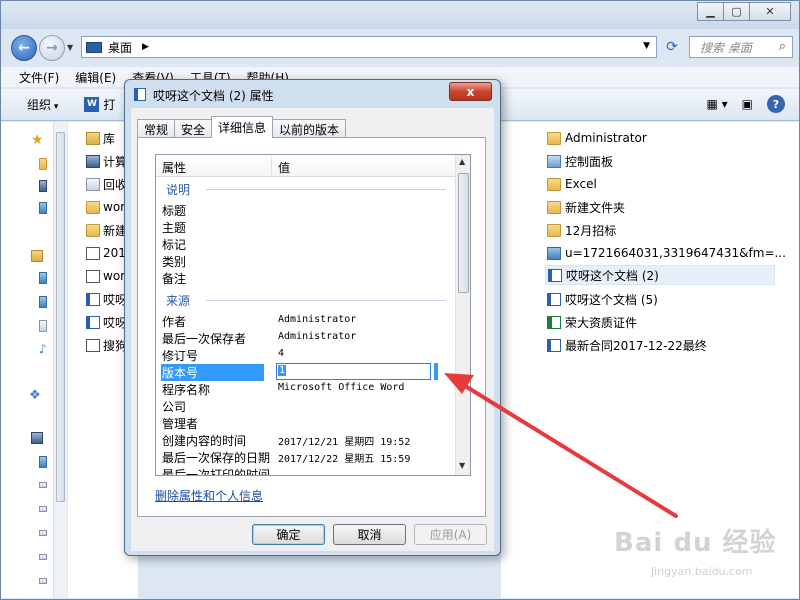 The image size is (800, 600). What do you see at coordinates (710, 11) in the screenshot?
I see `minimize-button: ▁` at bounding box center [710, 11].